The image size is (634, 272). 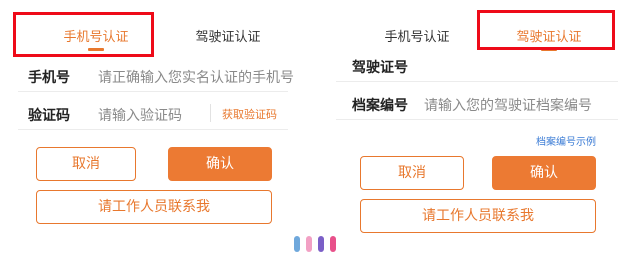 I want to click on file-number-row: 档案编号 请输入您的驾驶证档案编号, so click(x=477, y=103).